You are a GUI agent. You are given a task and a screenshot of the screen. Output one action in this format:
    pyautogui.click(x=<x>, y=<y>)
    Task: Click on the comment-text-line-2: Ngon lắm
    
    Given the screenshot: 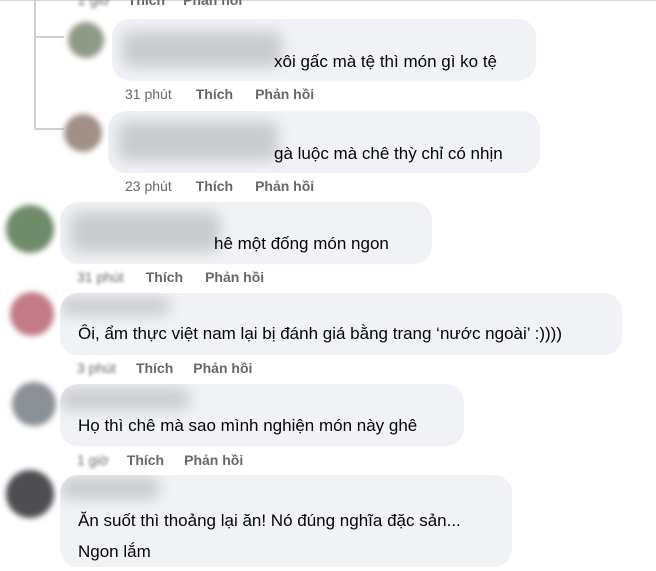 What is the action you would take?
    pyautogui.click(x=114, y=551)
    